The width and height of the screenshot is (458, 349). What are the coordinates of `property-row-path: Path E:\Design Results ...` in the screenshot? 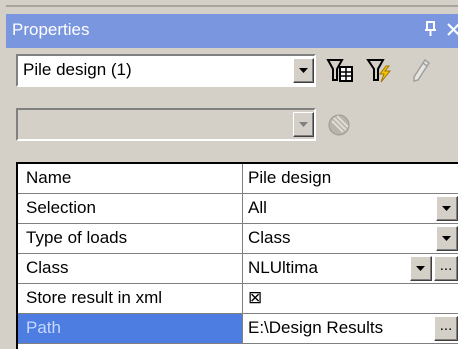 It's located at (238, 329).